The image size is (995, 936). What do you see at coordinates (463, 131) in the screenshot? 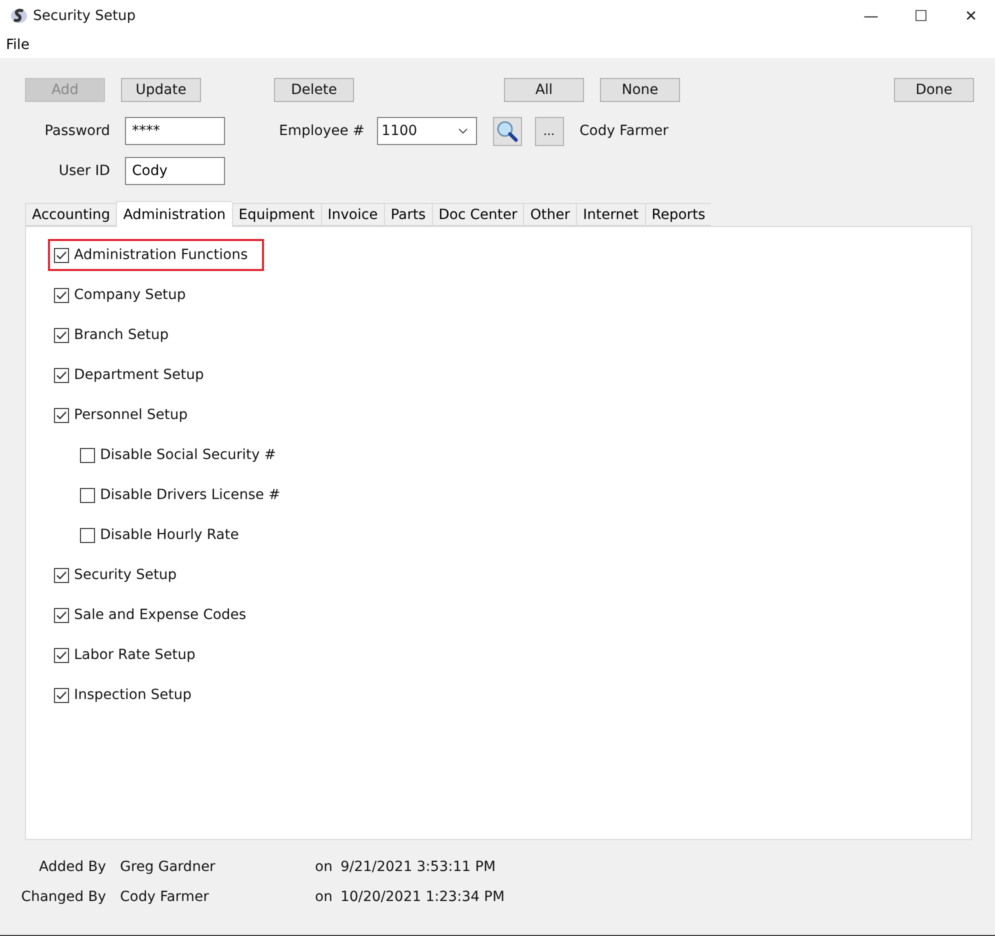
I see `chevron-icon` at bounding box center [463, 131].